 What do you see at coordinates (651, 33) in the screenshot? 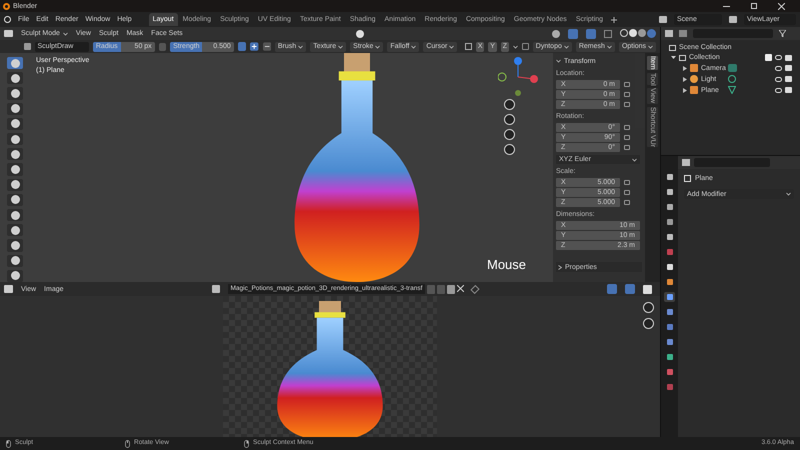
I see `rendered-shading-button` at bounding box center [651, 33].